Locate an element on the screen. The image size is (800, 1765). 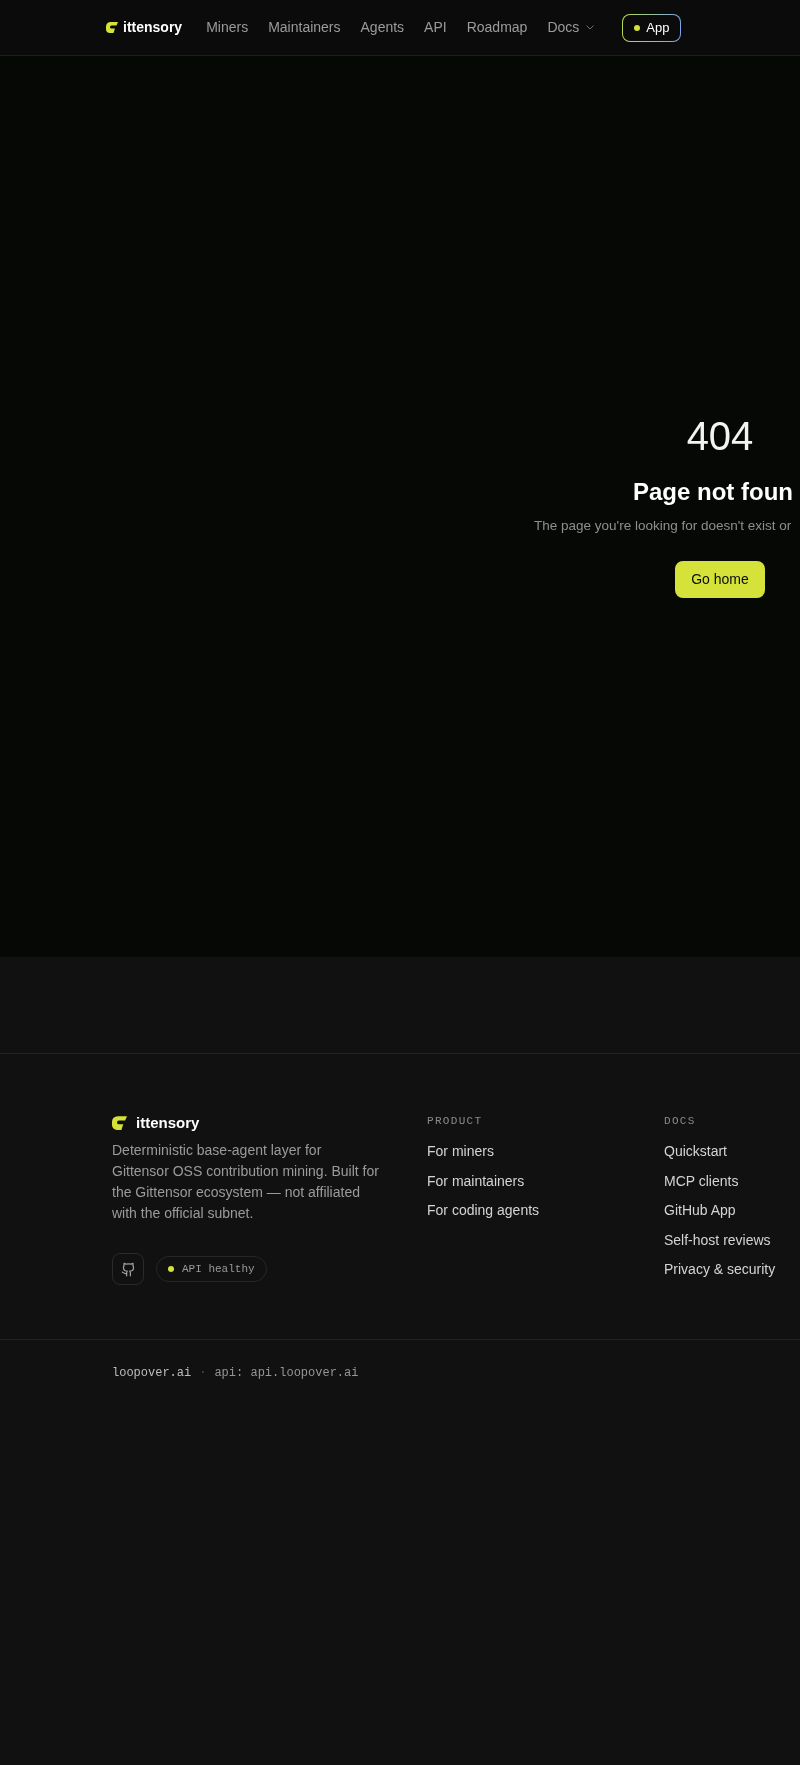
go-home-button: Go home is located at coordinates (720, 579).